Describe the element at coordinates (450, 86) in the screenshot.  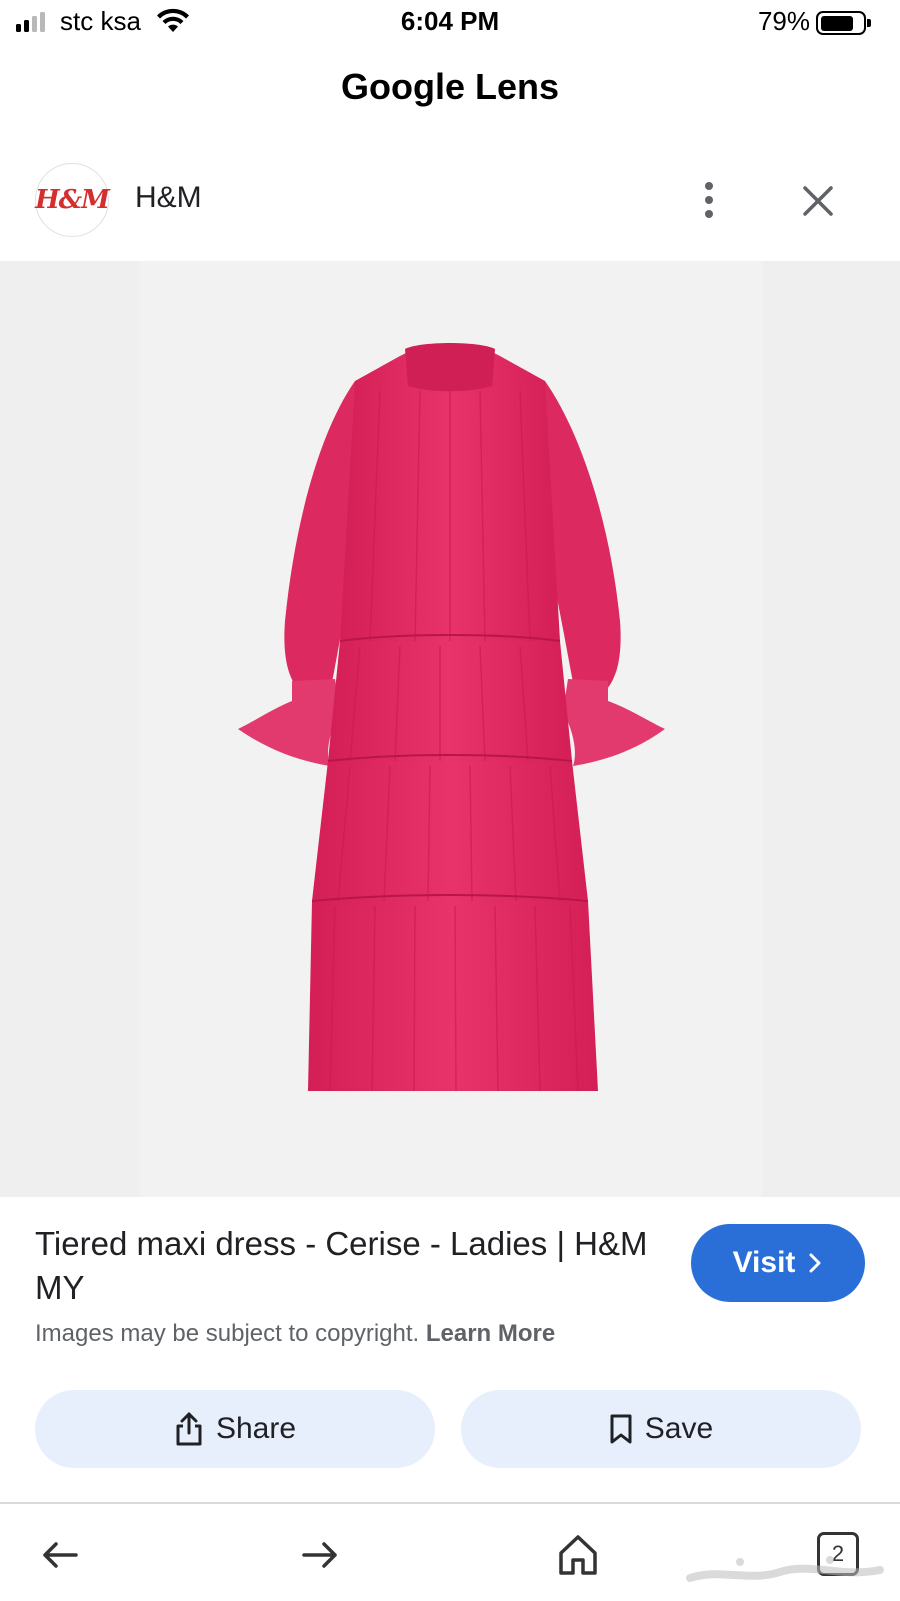
I see `page-title: Google Lens` at that location.